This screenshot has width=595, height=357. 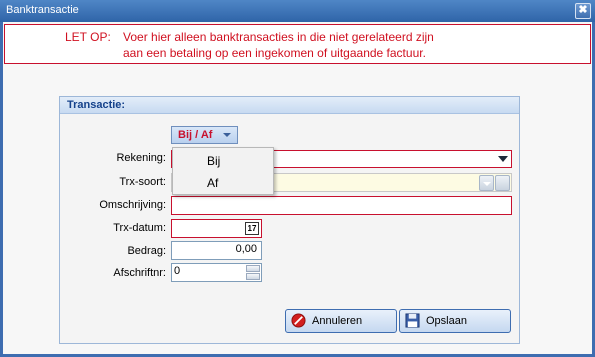 I want to click on spinner-icon, so click(x=253, y=272).